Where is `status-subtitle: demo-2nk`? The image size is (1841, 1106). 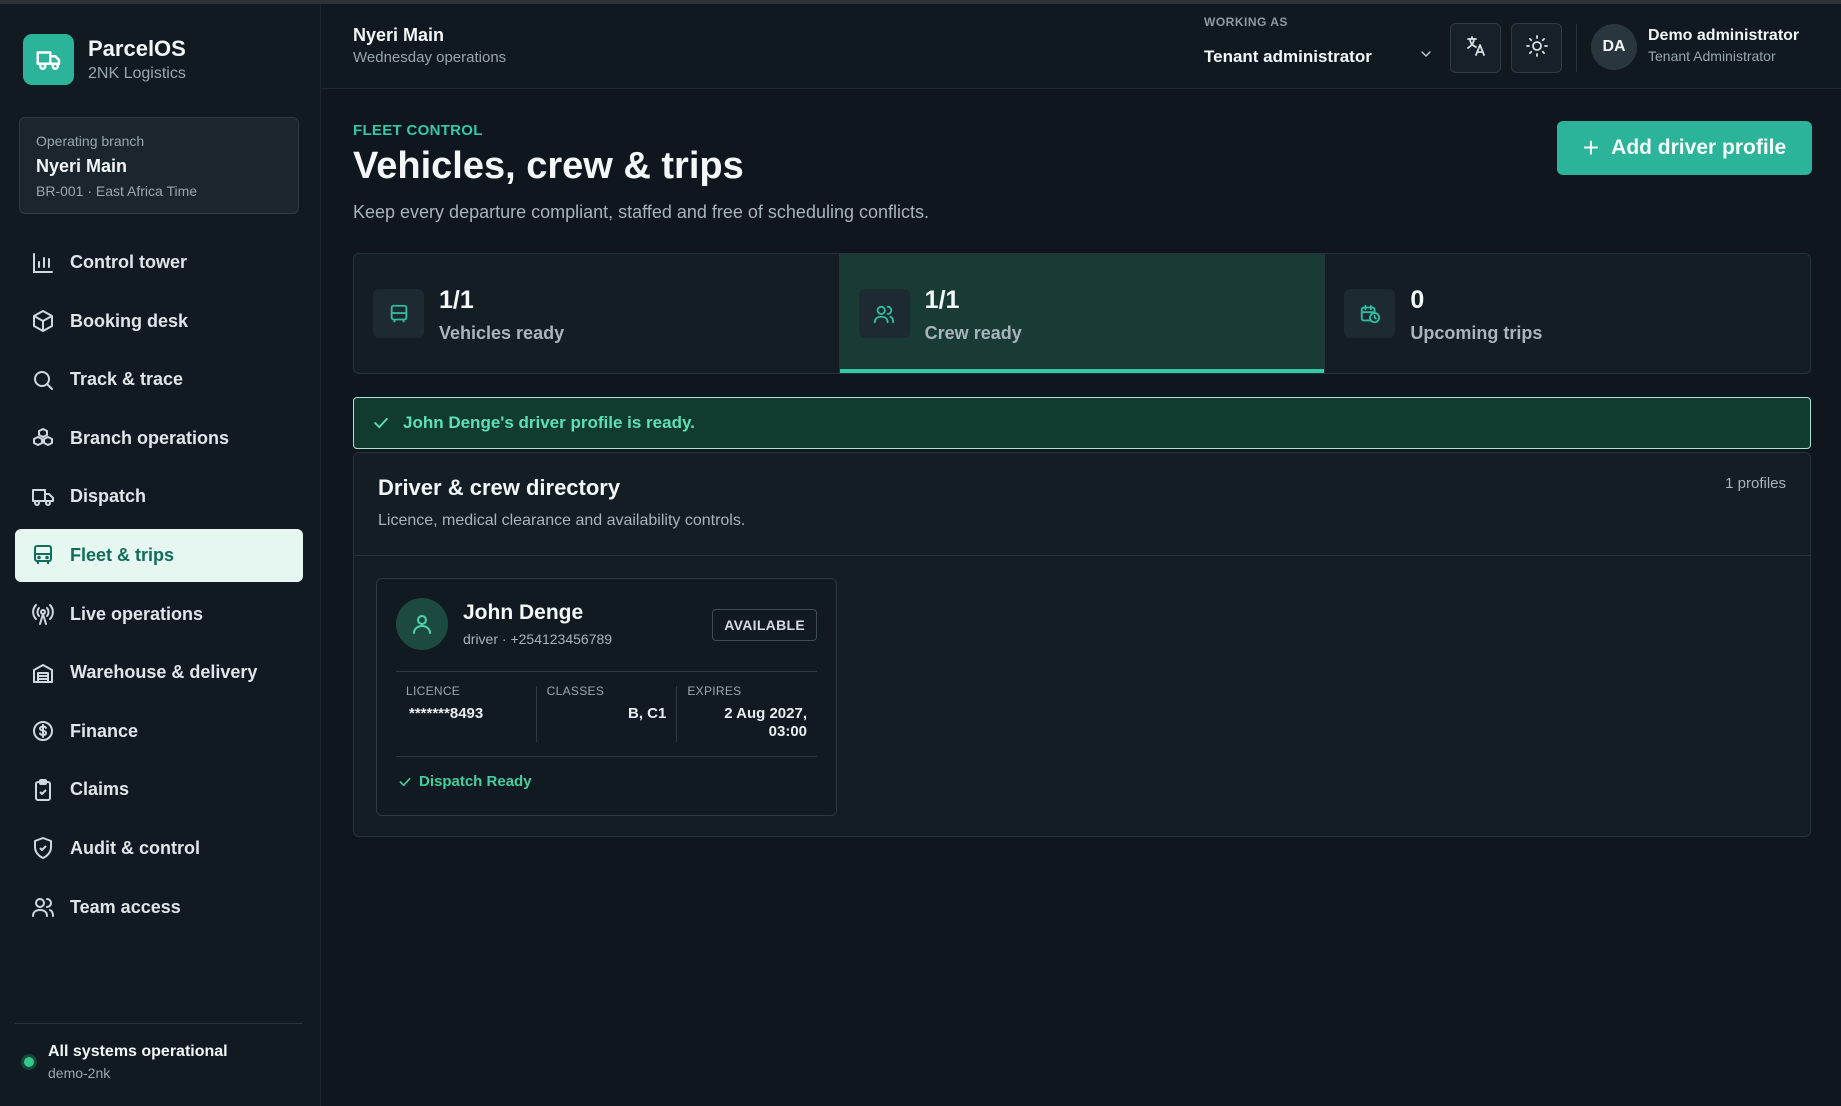 status-subtitle: demo-2nk is located at coordinates (79, 1073).